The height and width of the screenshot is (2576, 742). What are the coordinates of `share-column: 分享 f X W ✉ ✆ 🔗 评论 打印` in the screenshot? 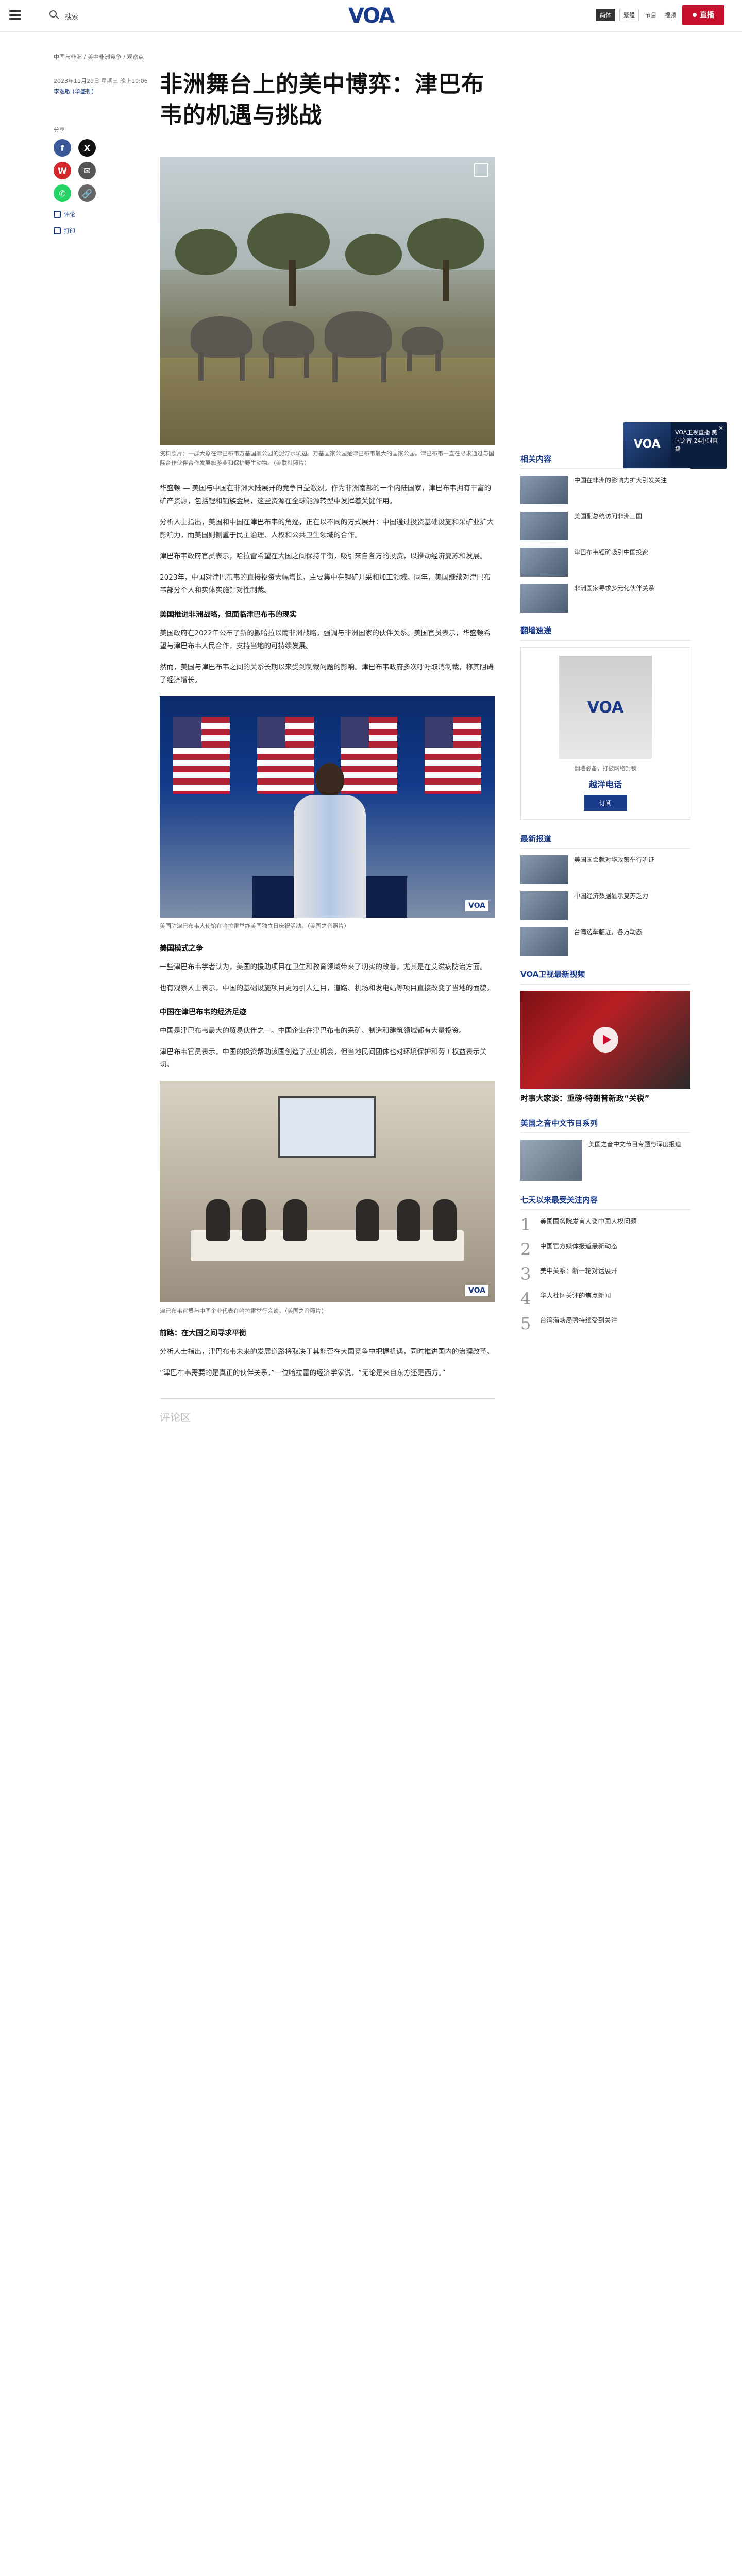 It's located at (75, 180).